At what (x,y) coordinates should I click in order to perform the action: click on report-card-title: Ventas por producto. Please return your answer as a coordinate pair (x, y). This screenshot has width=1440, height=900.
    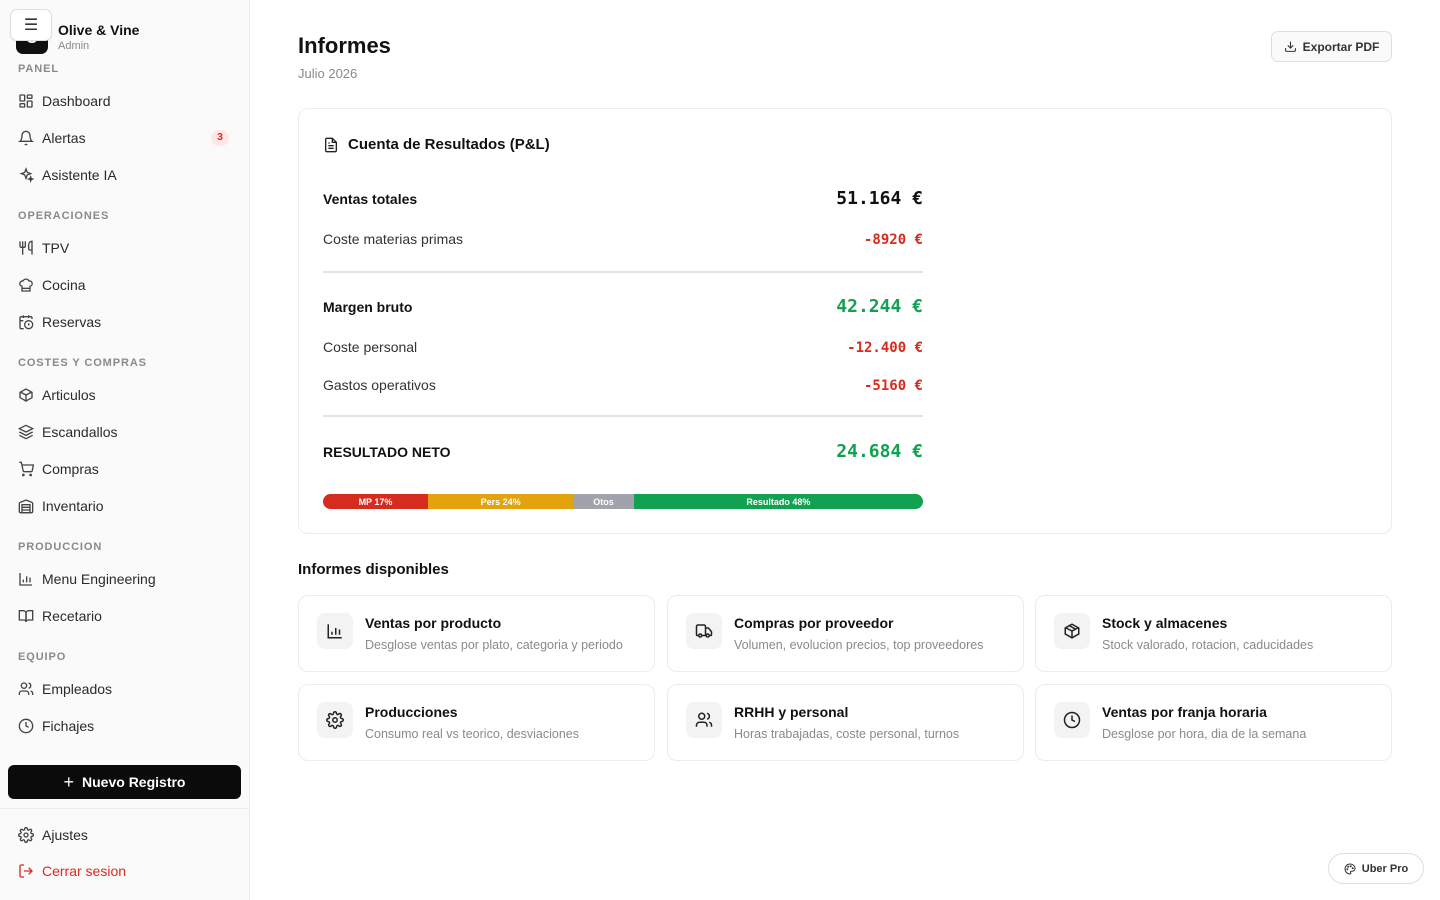
    Looking at the image, I should click on (433, 623).